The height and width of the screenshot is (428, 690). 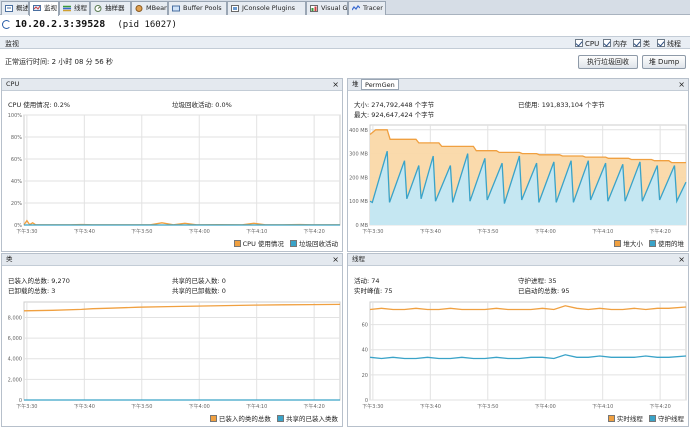 What do you see at coordinates (345, 25) in the screenshot?
I see `application-header: 10.20.2.3:39528 (pid 16027)` at bounding box center [345, 25].